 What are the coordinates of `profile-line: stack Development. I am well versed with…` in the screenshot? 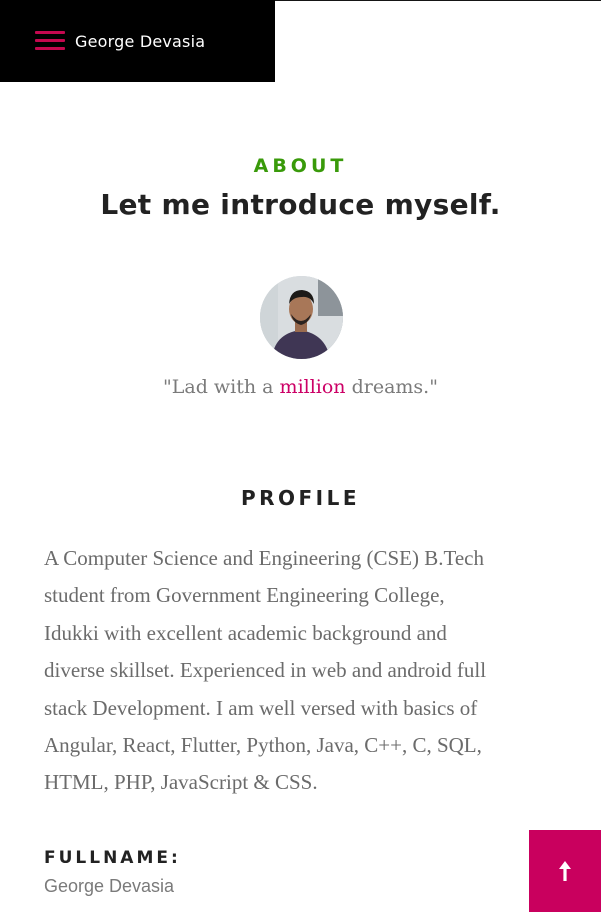 It's located at (261, 707).